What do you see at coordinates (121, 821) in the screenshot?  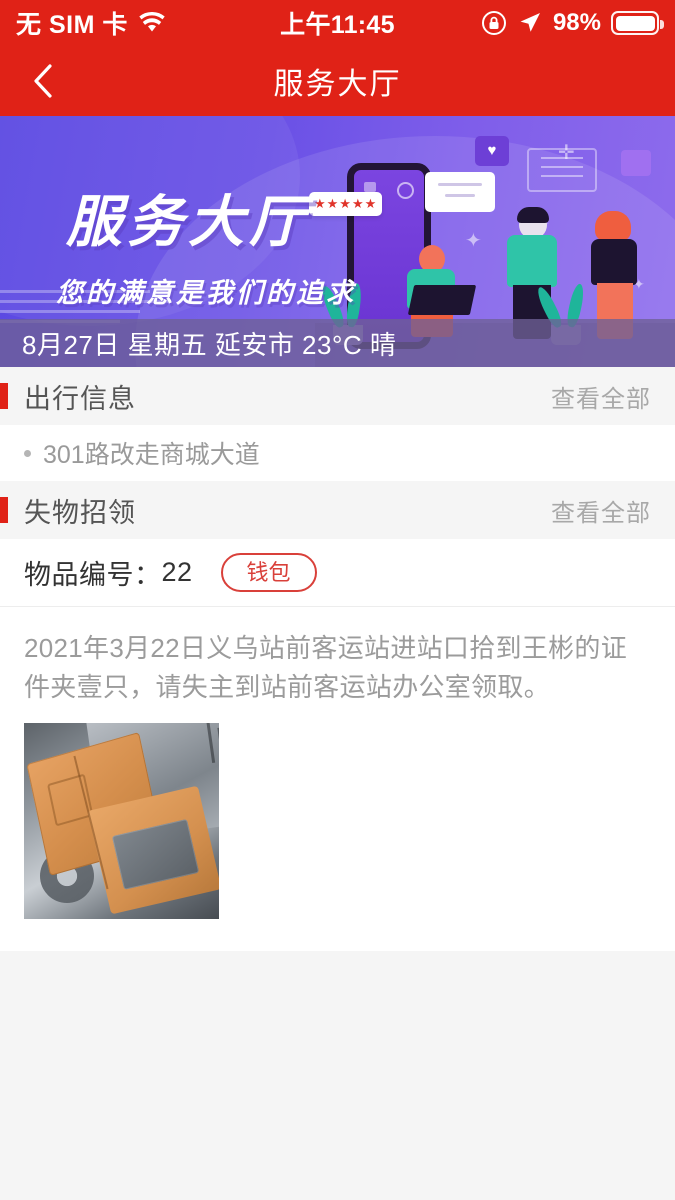 I see `lost-wallet-photo` at bounding box center [121, 821].